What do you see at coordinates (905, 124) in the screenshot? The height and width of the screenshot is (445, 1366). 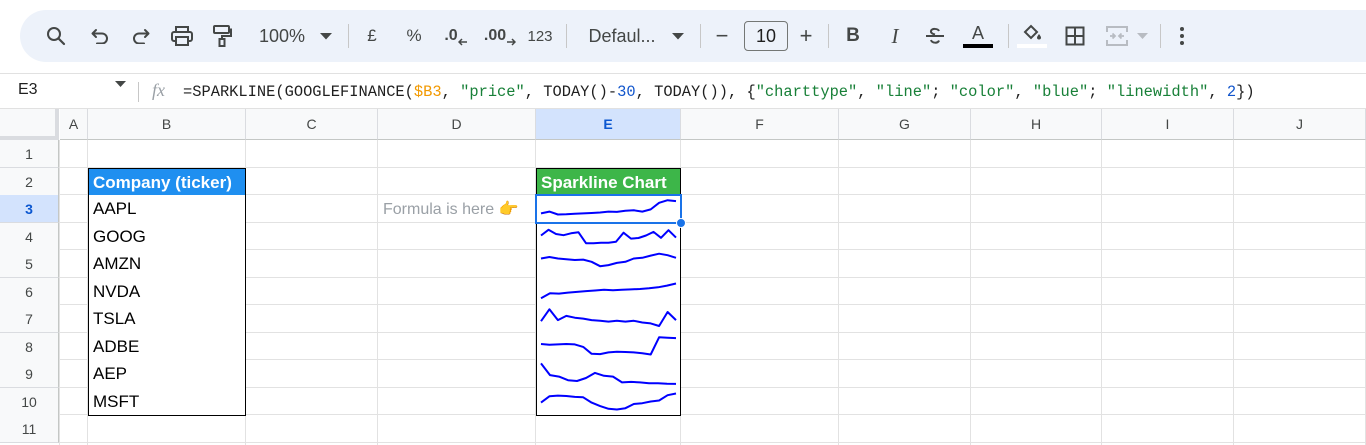 I see `column-header-g: G` at bounding box center [905, 124].